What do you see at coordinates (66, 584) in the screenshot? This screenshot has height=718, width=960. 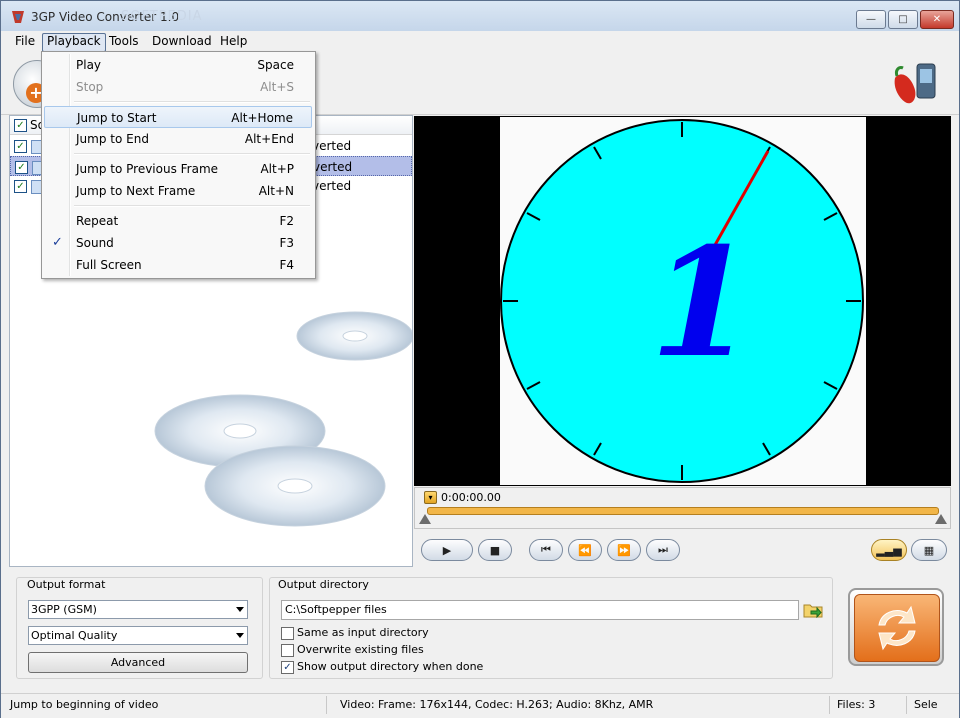 I see `output-format-title: Output format` at bounding box center [66, 584].